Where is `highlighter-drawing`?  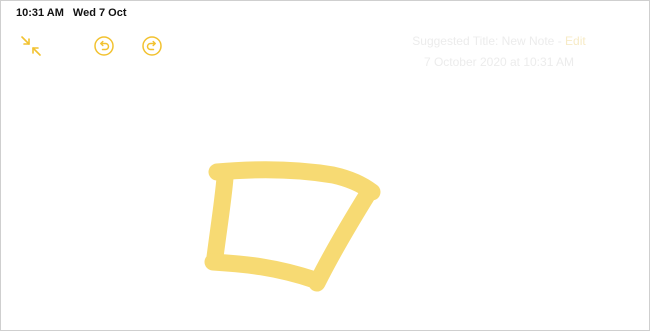
highlighter-drawing is located at coordinates (292, 226).